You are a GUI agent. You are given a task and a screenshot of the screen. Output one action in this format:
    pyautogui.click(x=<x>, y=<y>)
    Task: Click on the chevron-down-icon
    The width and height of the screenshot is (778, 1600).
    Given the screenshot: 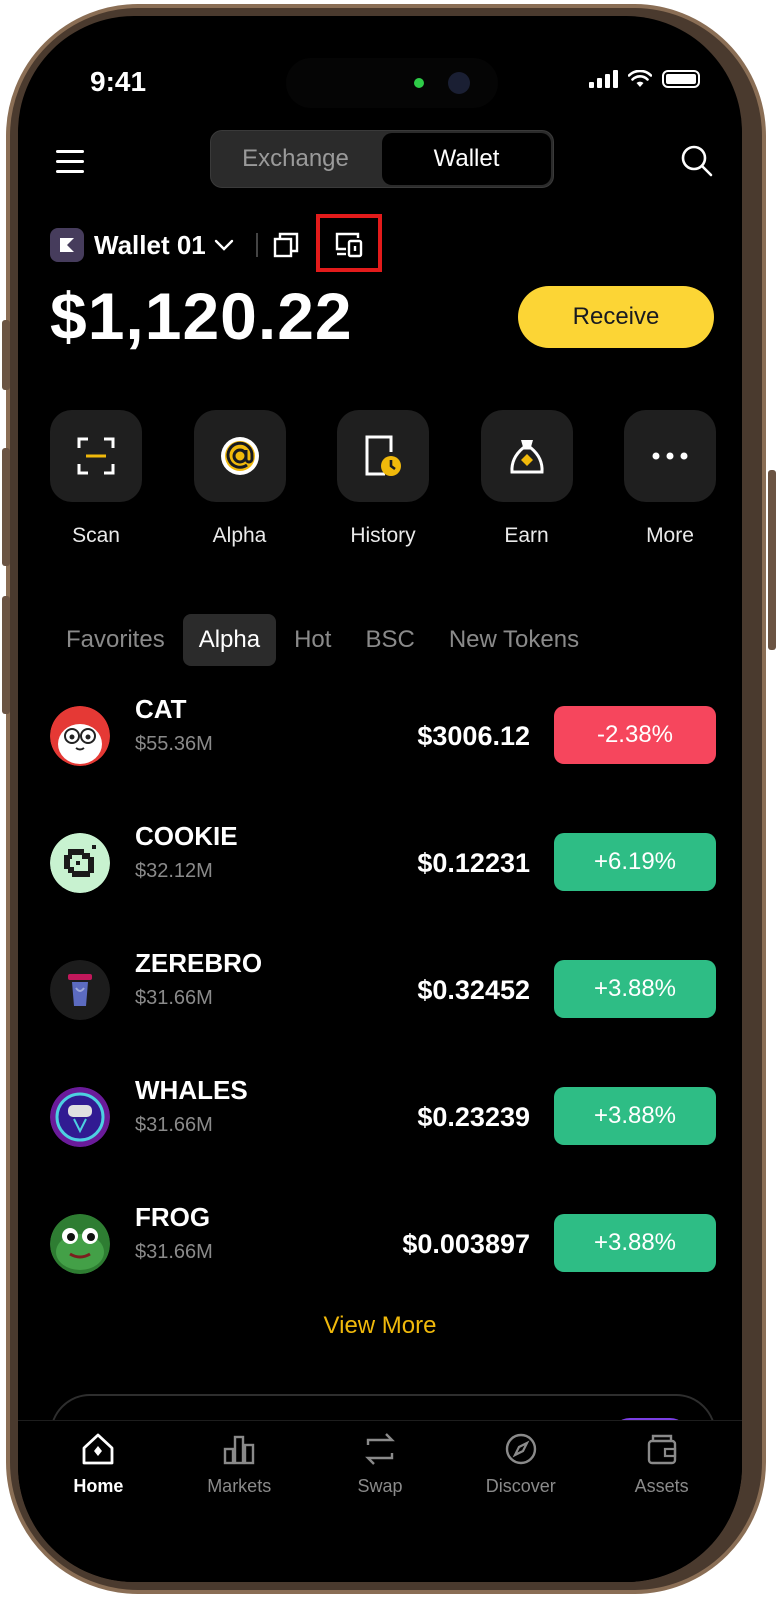 What is the action you would take?
    pyautogui.click(x=224, y=245)
    